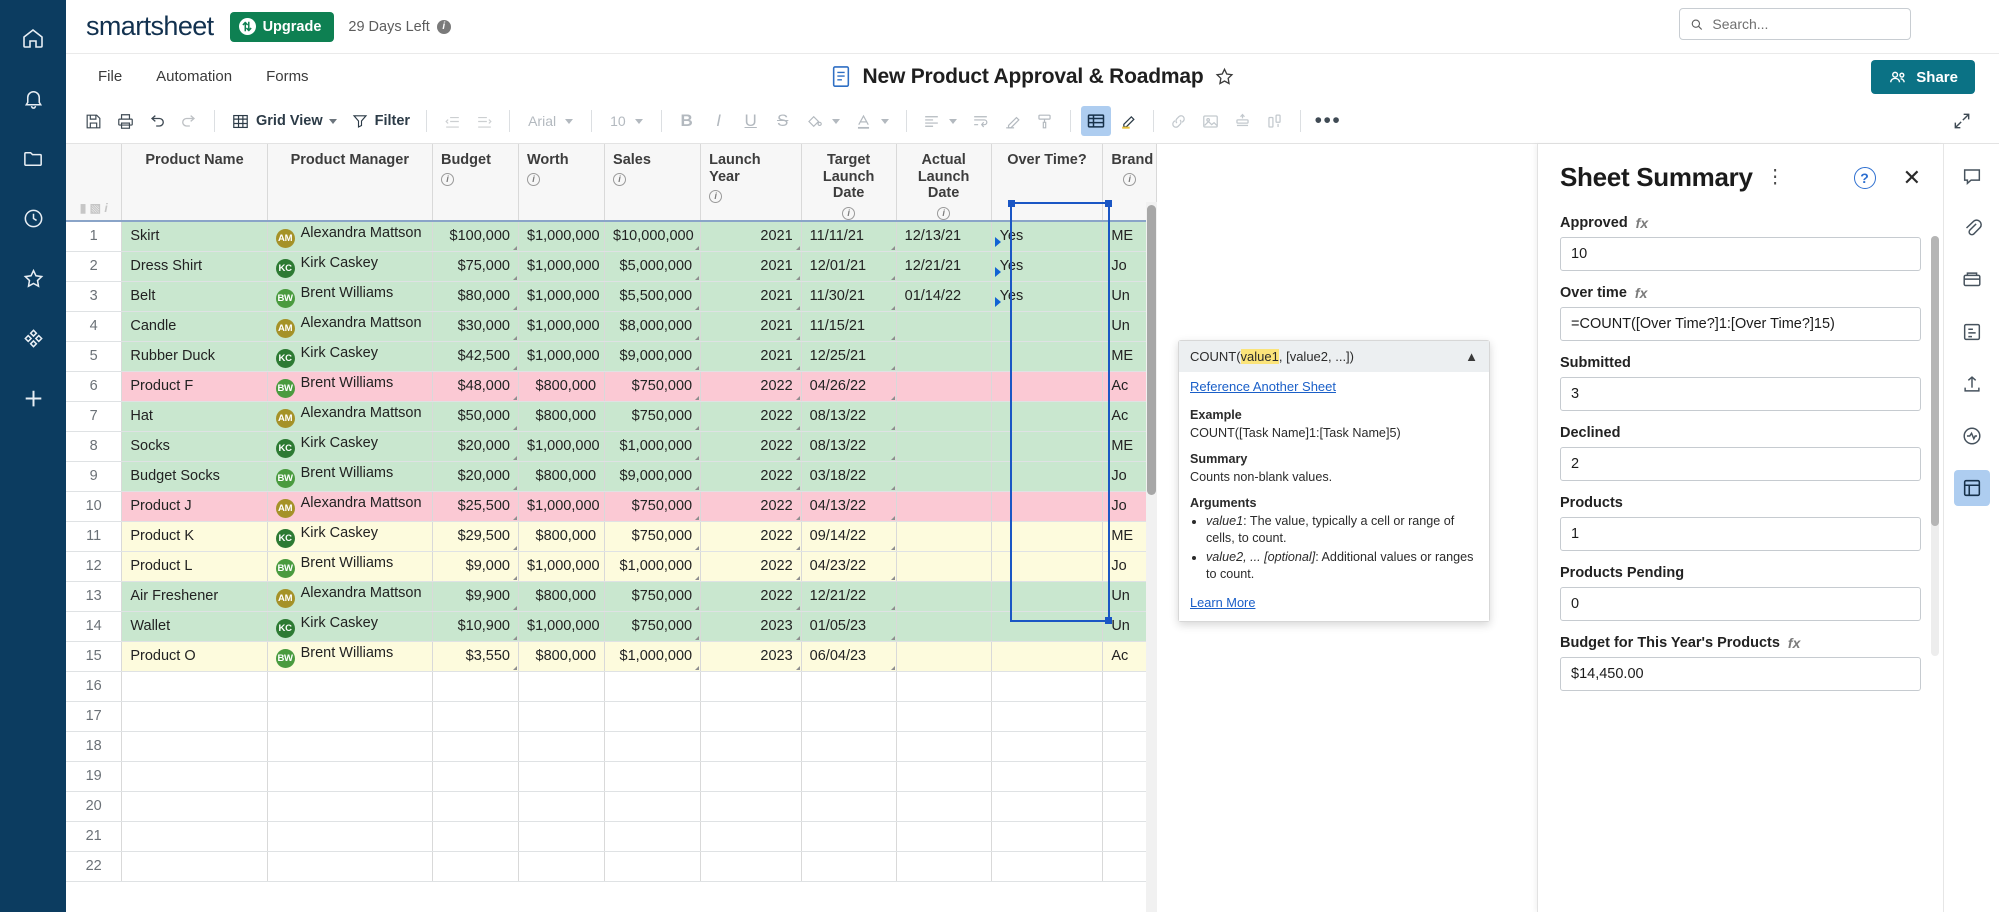 The image size is (1999, 912). What do you see at coordinates (1923, 77) in the screenshot?
I see `share-button: Share` at bounding box center [1923, 77].